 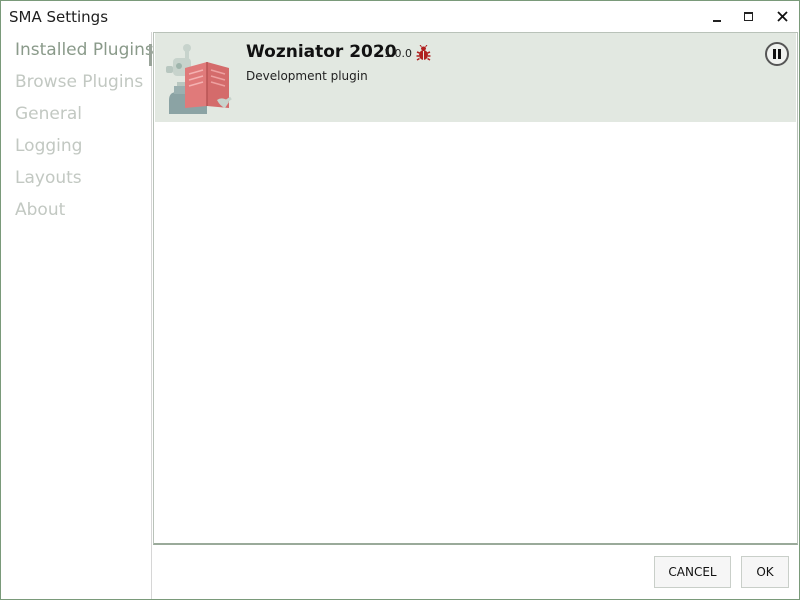 What do you see at coordinates (79, 82) in the screenshot?
I see `sidebar-item-browse-plugins: Browse Plugins` at bounding box center [79, 82].